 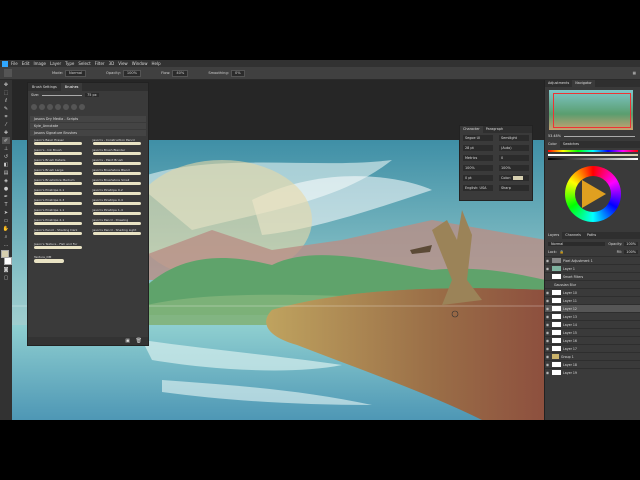 What do you see at coordinates (71, 87) in the screenshot?
I see `tab-brushes: Brushes` at bounding box center [71, 87].